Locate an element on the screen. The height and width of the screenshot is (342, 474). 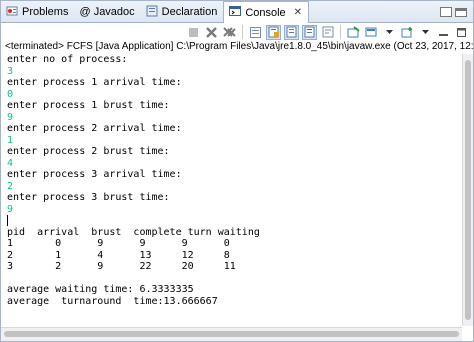
horizontal-scrollbar is located at coordinates (231, 334).